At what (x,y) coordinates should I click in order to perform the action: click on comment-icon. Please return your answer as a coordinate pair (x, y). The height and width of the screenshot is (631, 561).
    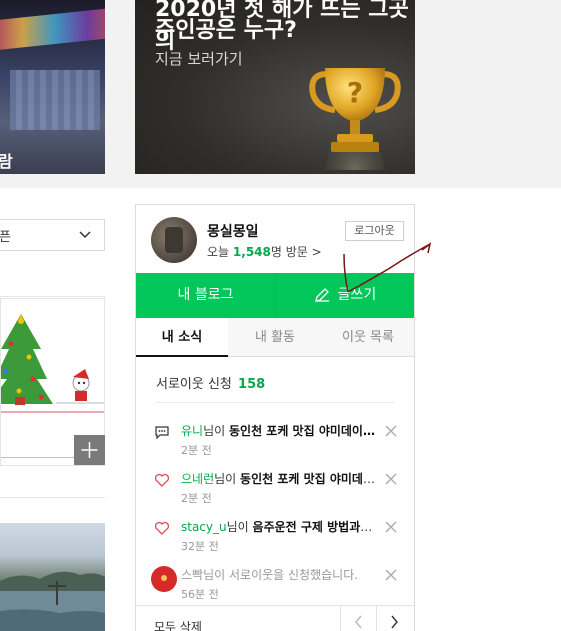
    Looking at the image, I should click on (162, 433).